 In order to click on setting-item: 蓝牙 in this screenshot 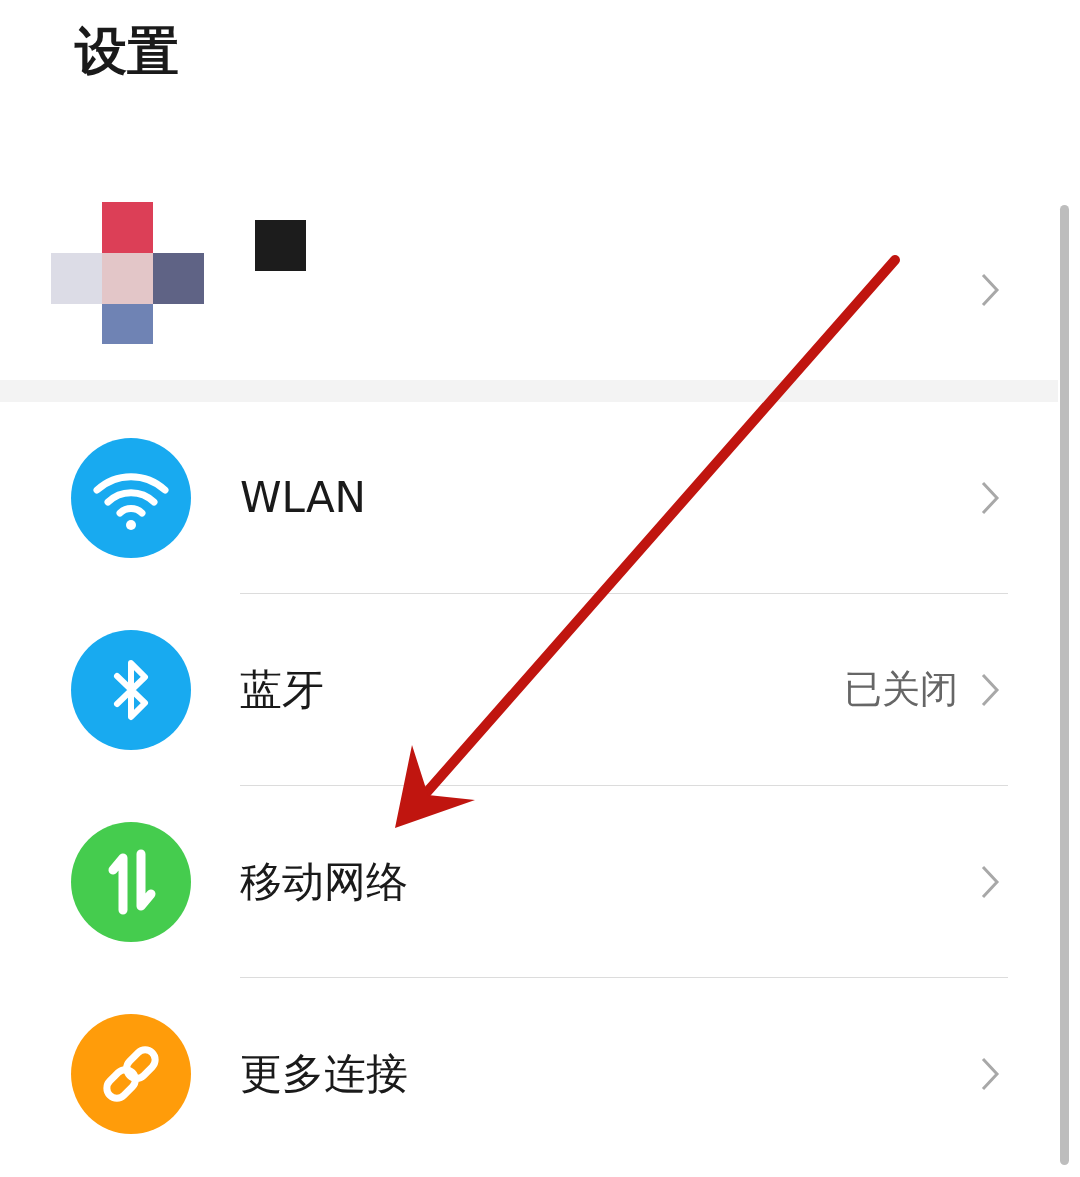, I will do `click(542, 689)`.